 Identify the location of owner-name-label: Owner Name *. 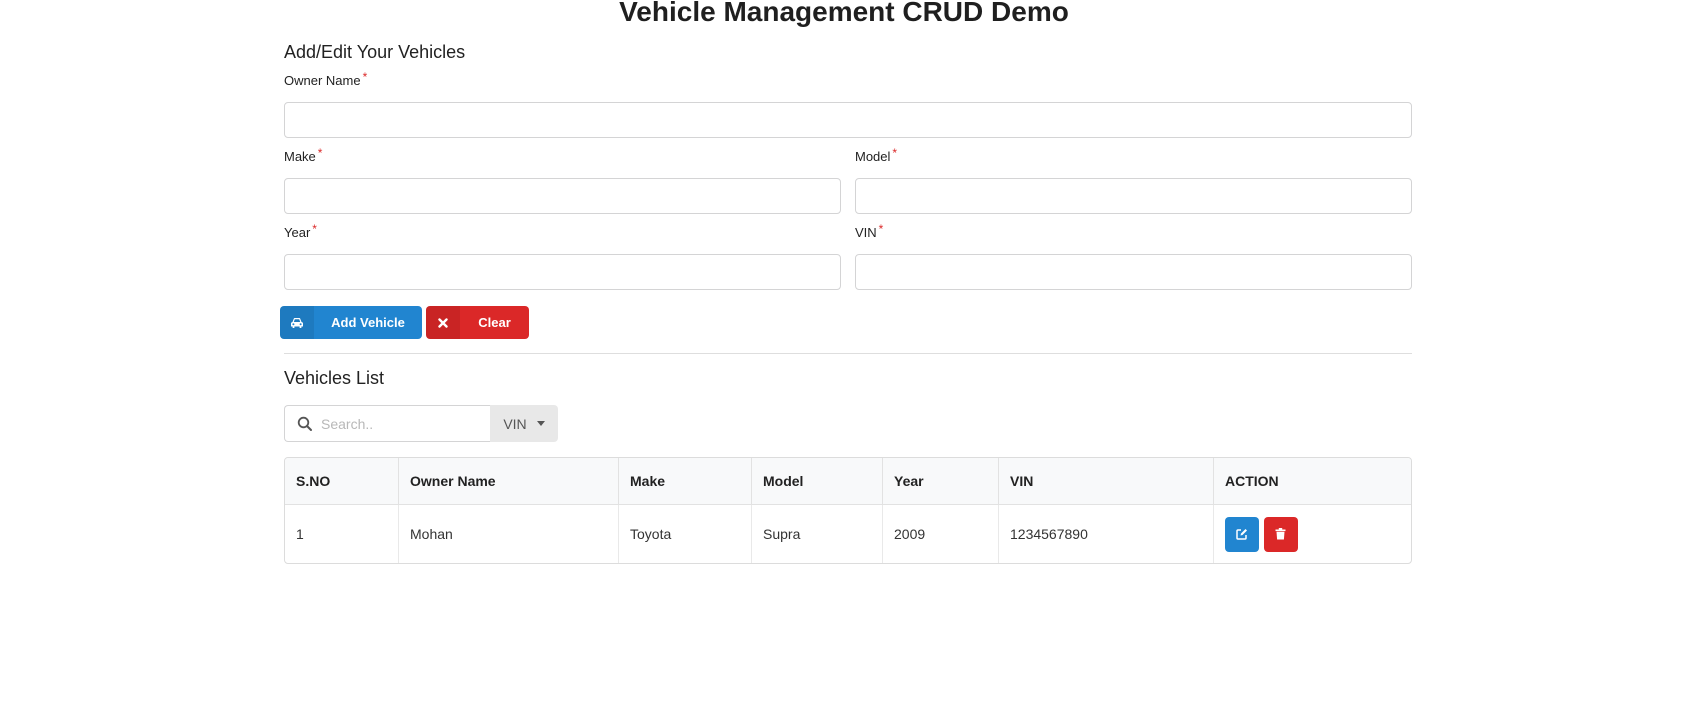
(326, 79).